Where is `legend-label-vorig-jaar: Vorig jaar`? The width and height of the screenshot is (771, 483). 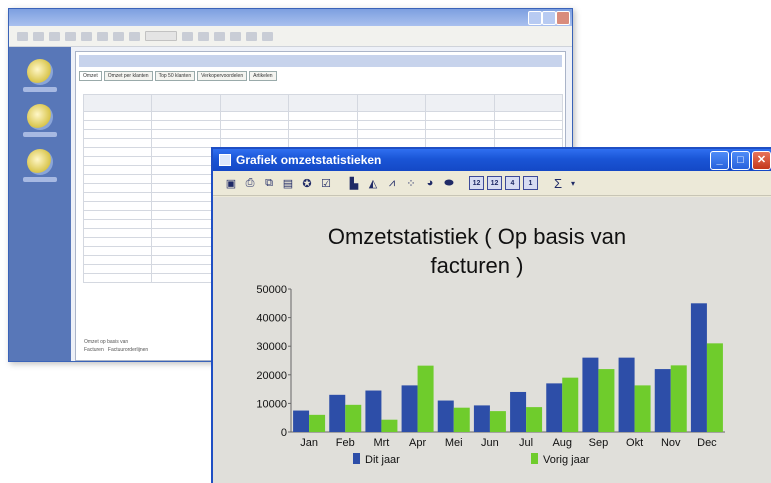
legend-label-vorig-jaar: Vorig jaar is located at coordinates (566, 460).